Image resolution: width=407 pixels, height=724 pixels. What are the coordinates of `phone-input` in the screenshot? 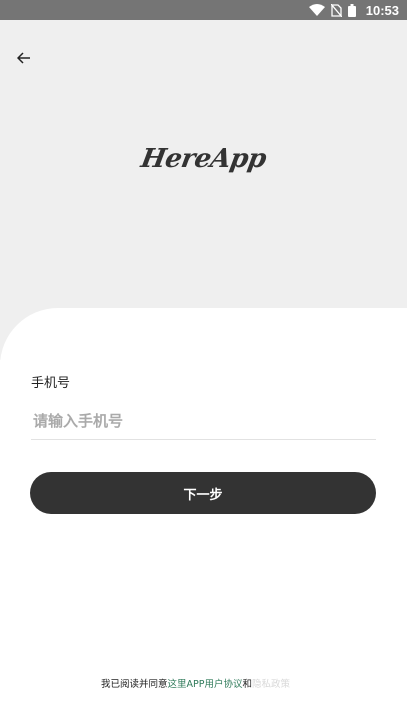 It's located at (203, 421).